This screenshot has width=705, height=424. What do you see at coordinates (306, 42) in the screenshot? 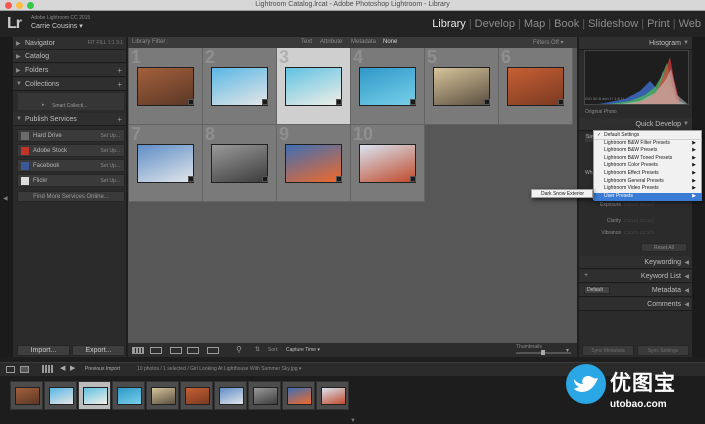
I see `filter-text: Text` at bounding box center [306, 42].